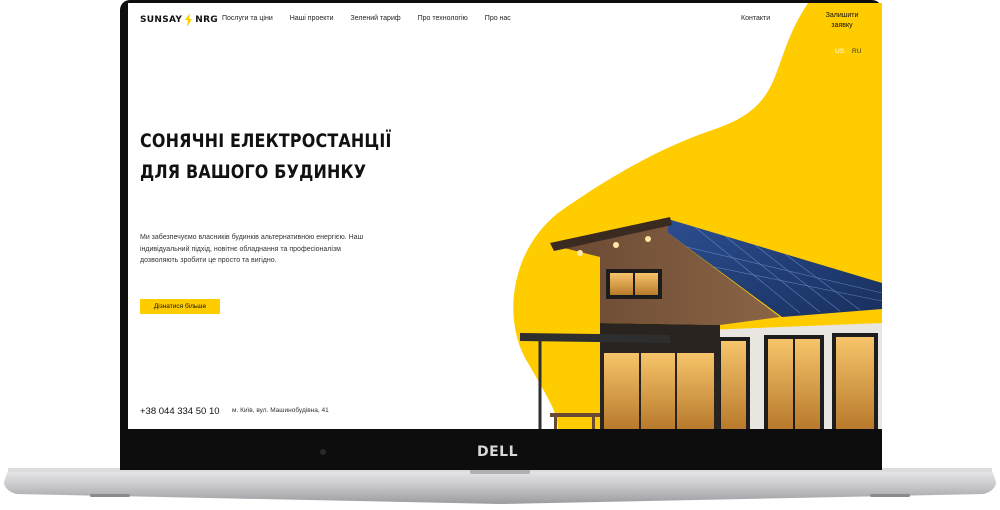 The image size is (1000, 510). What do you see at coordinates (856, 51) in the screenshot?
I see `lang-ru: RU` at bounding box center [856, 51].